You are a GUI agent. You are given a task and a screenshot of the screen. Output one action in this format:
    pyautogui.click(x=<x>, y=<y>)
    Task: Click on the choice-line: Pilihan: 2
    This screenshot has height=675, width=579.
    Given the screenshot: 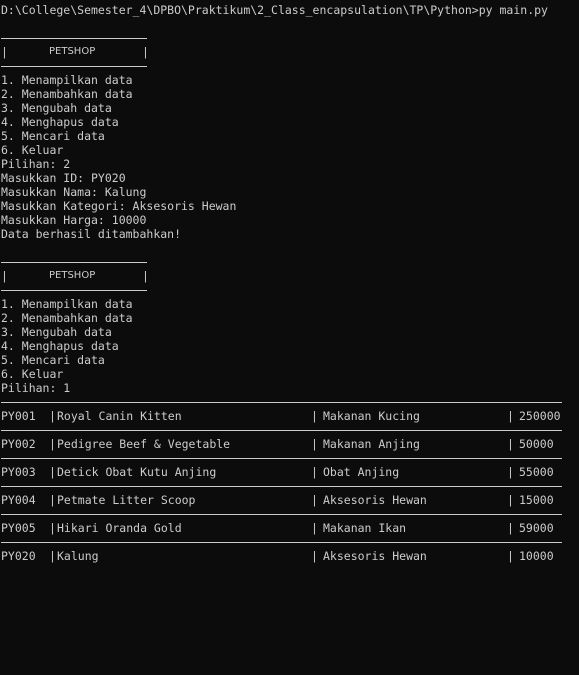 What is the action you would take?
    pyautogui.click(x=36, y=164)
    